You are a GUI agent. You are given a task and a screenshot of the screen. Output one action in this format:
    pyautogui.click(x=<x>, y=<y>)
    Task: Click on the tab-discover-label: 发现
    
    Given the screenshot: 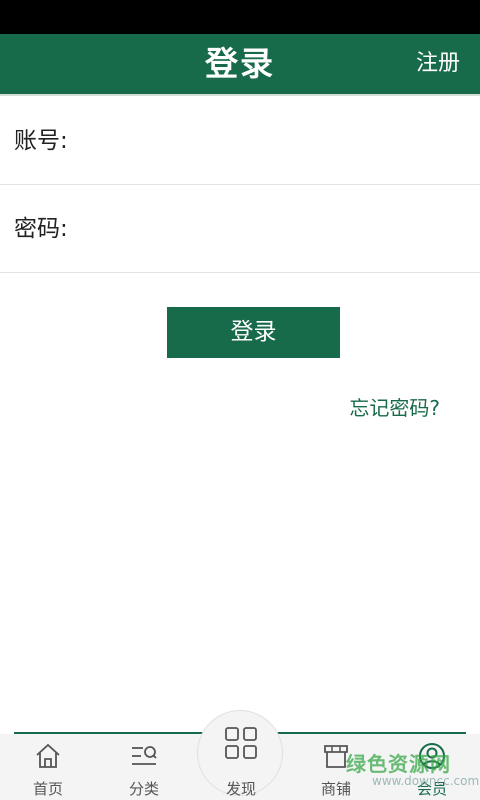 What is the action you would take?
    pyautogui.click(x=240, y=789)
    